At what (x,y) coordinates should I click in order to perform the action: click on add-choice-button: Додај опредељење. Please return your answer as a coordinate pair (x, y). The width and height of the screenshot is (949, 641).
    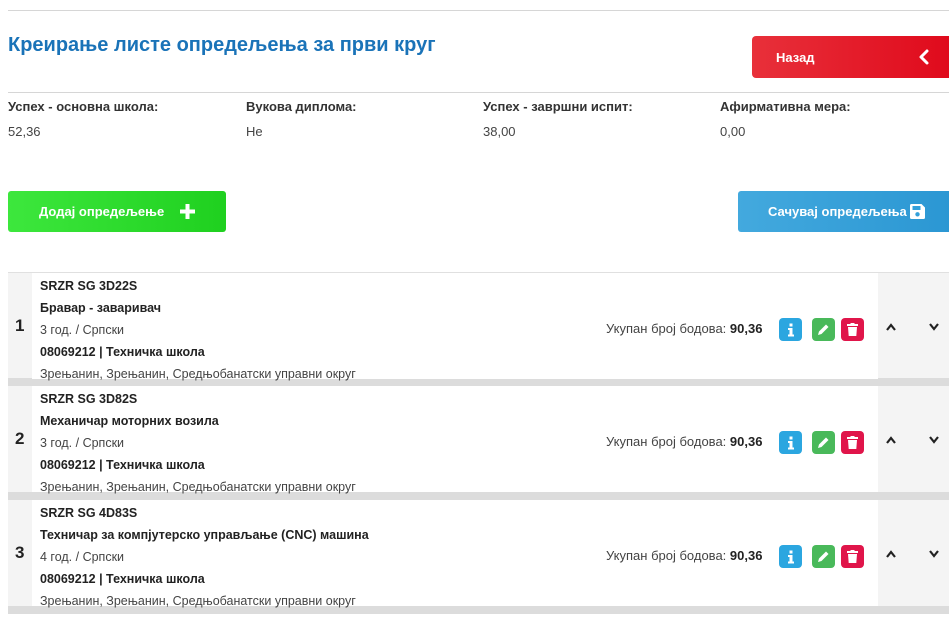
    Looking at the image, I should click on (117, 211).